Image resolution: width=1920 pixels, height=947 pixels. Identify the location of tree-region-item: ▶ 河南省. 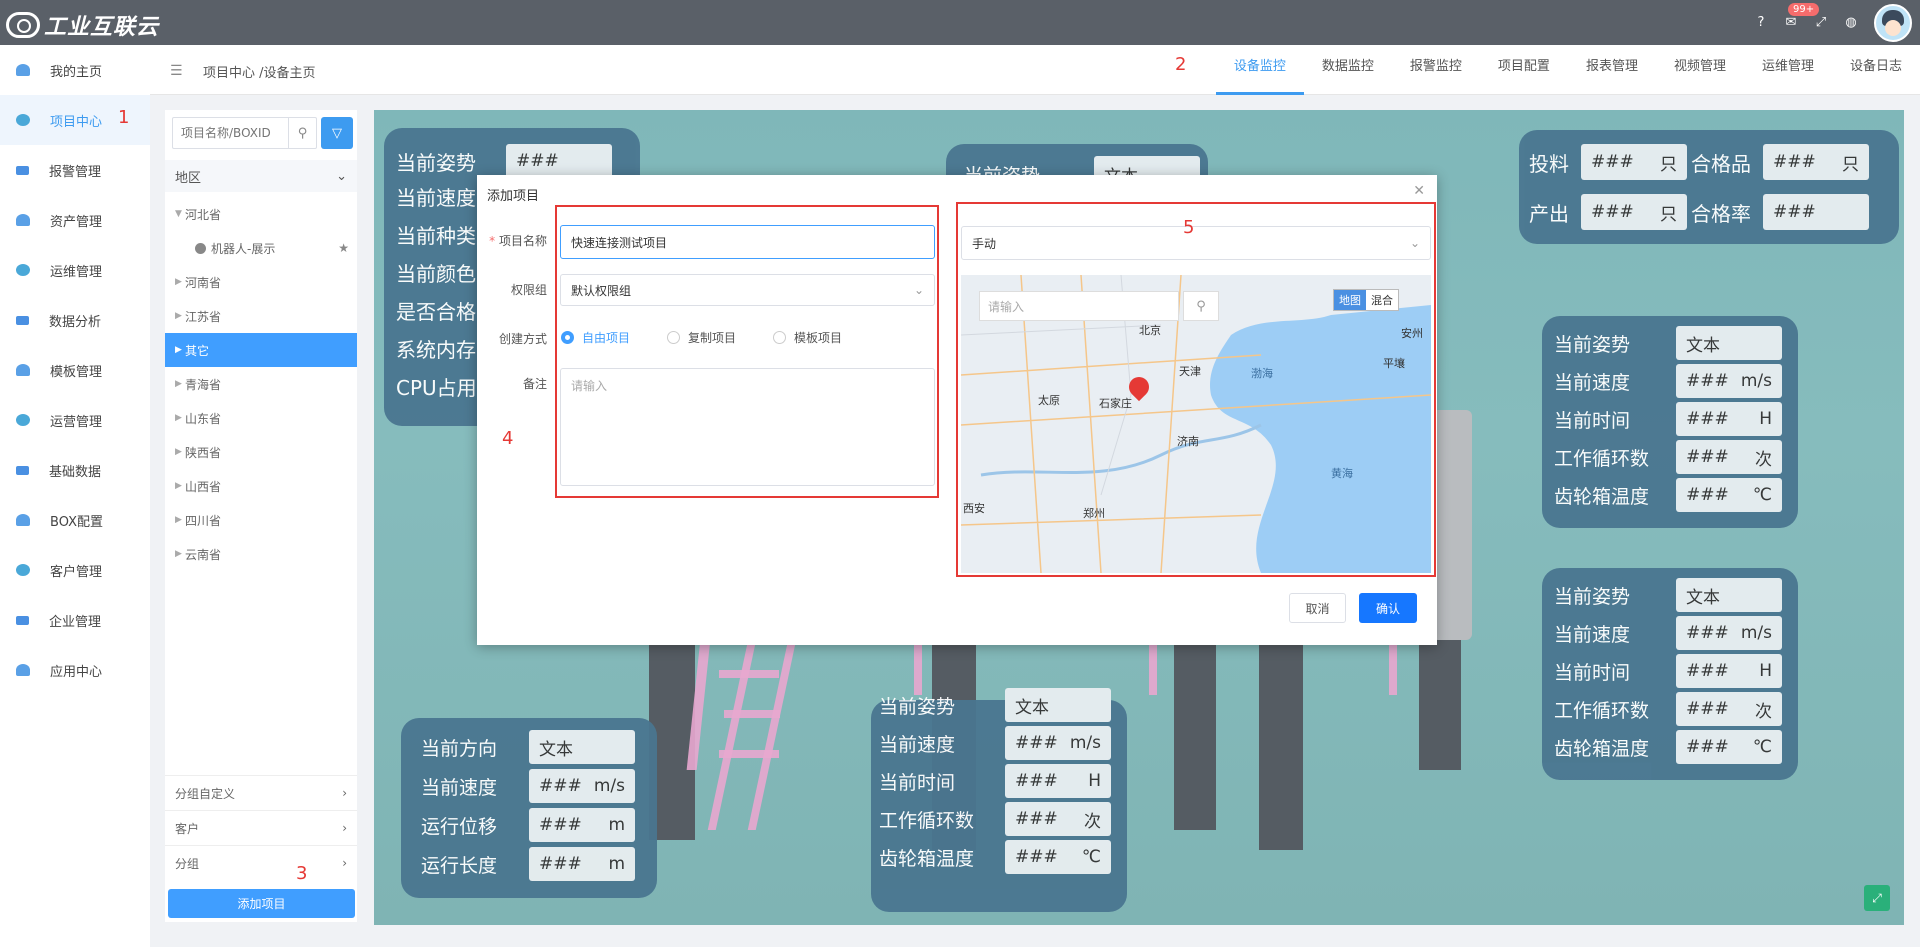
(261, 282).